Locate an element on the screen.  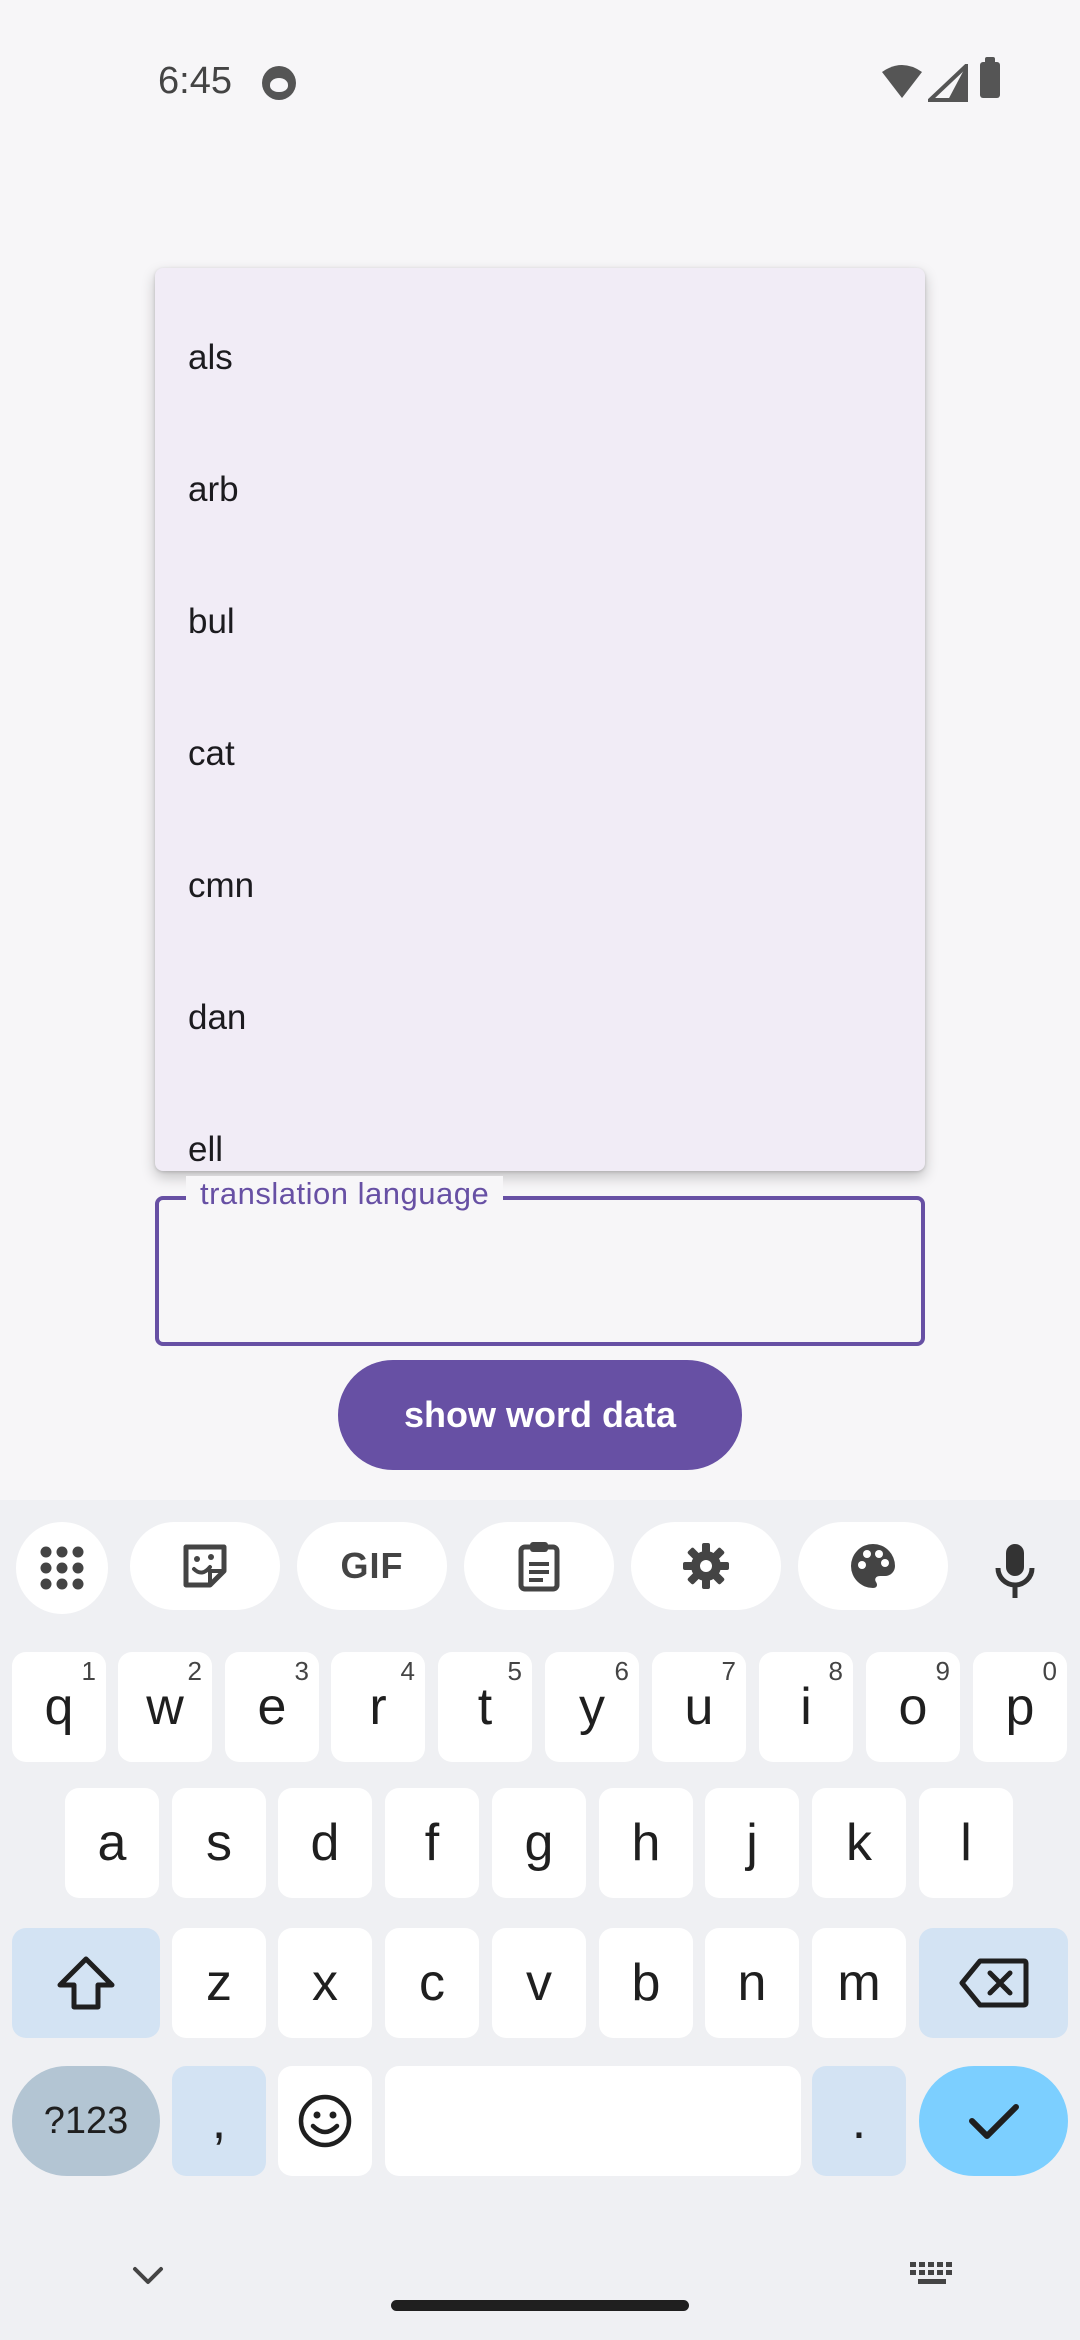
menu-item-bul: bul is located at coordinates (540, 622).